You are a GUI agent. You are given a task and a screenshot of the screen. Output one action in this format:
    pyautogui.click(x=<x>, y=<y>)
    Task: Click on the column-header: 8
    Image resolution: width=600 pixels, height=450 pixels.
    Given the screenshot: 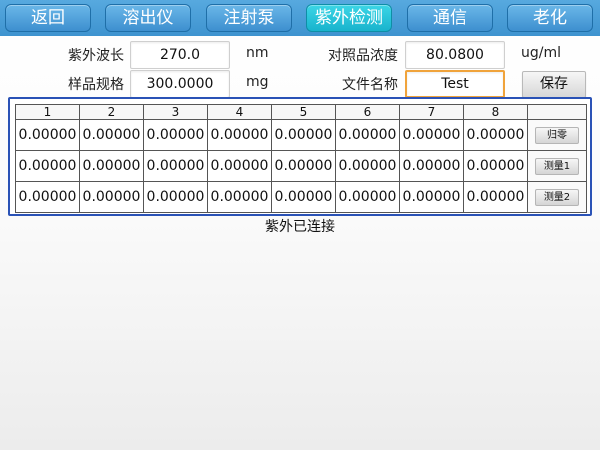 What is the action you would take?
    pyautogui.click(x=495, y=112)
    